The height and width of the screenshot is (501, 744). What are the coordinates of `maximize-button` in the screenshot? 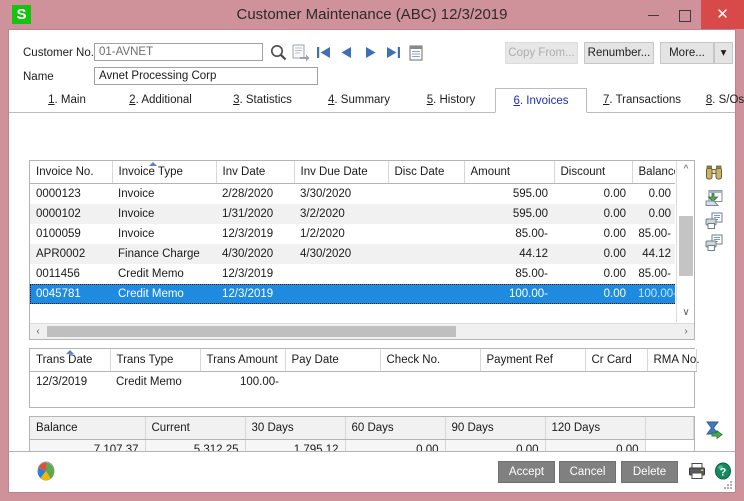 It's located at (685, 14).